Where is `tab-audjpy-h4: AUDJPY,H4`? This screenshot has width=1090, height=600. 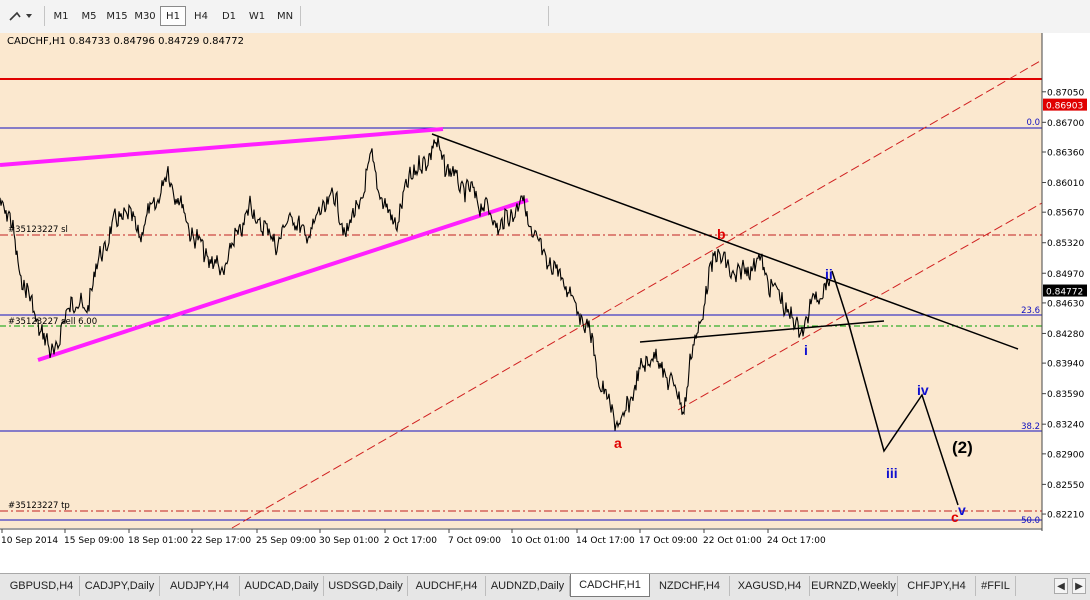
tab-audjpy-h4: AUDJPY,H4 is located at coordinates (200, 586).